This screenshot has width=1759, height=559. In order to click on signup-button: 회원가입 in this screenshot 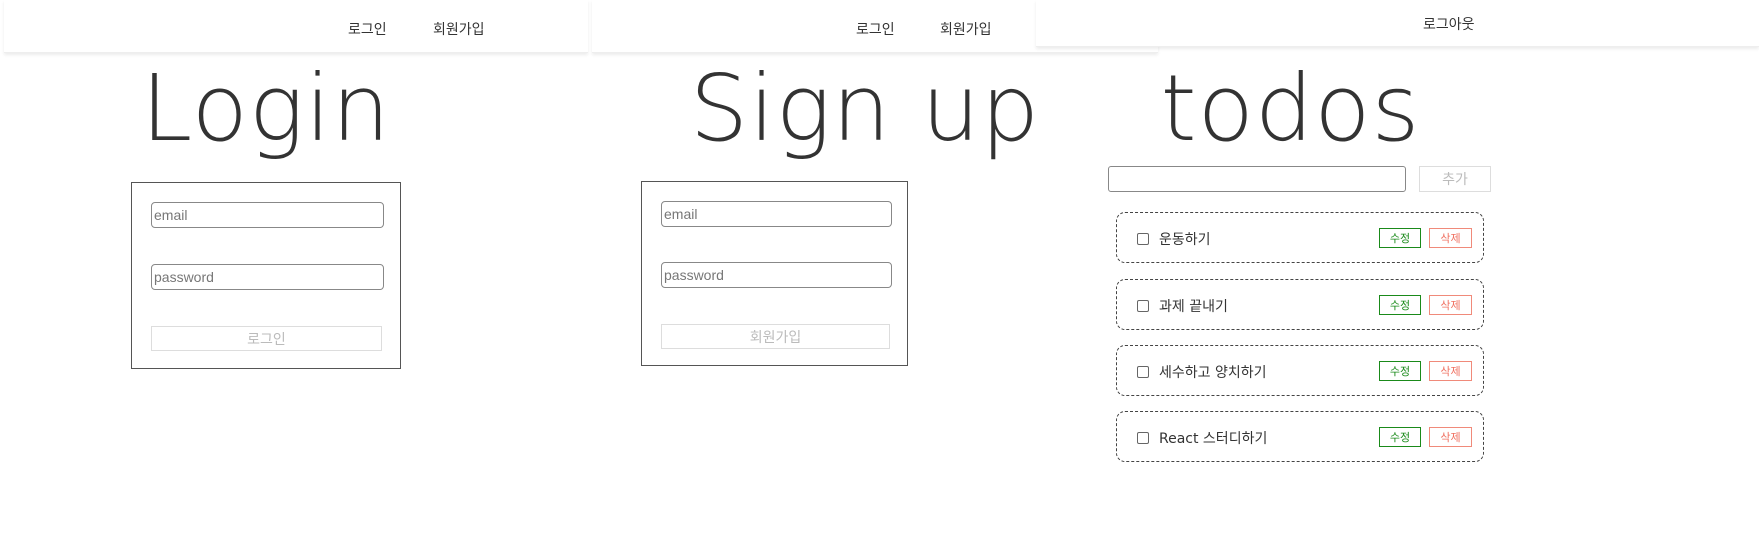, I will do `click(775, 336)`.